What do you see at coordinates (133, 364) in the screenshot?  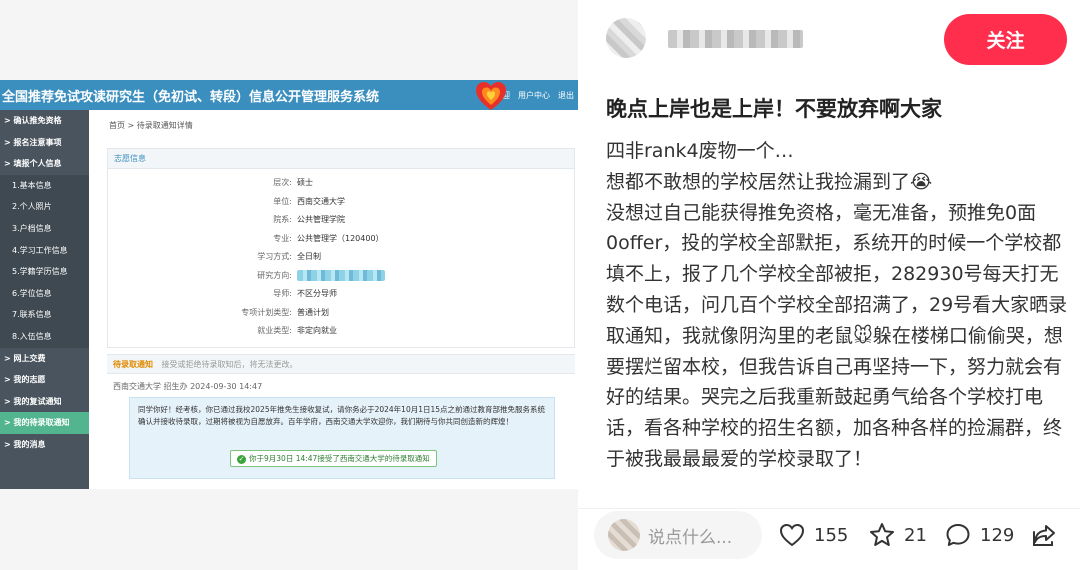 I see `pending-admission-title: 待录取通知` at bounding box center [133, 364].